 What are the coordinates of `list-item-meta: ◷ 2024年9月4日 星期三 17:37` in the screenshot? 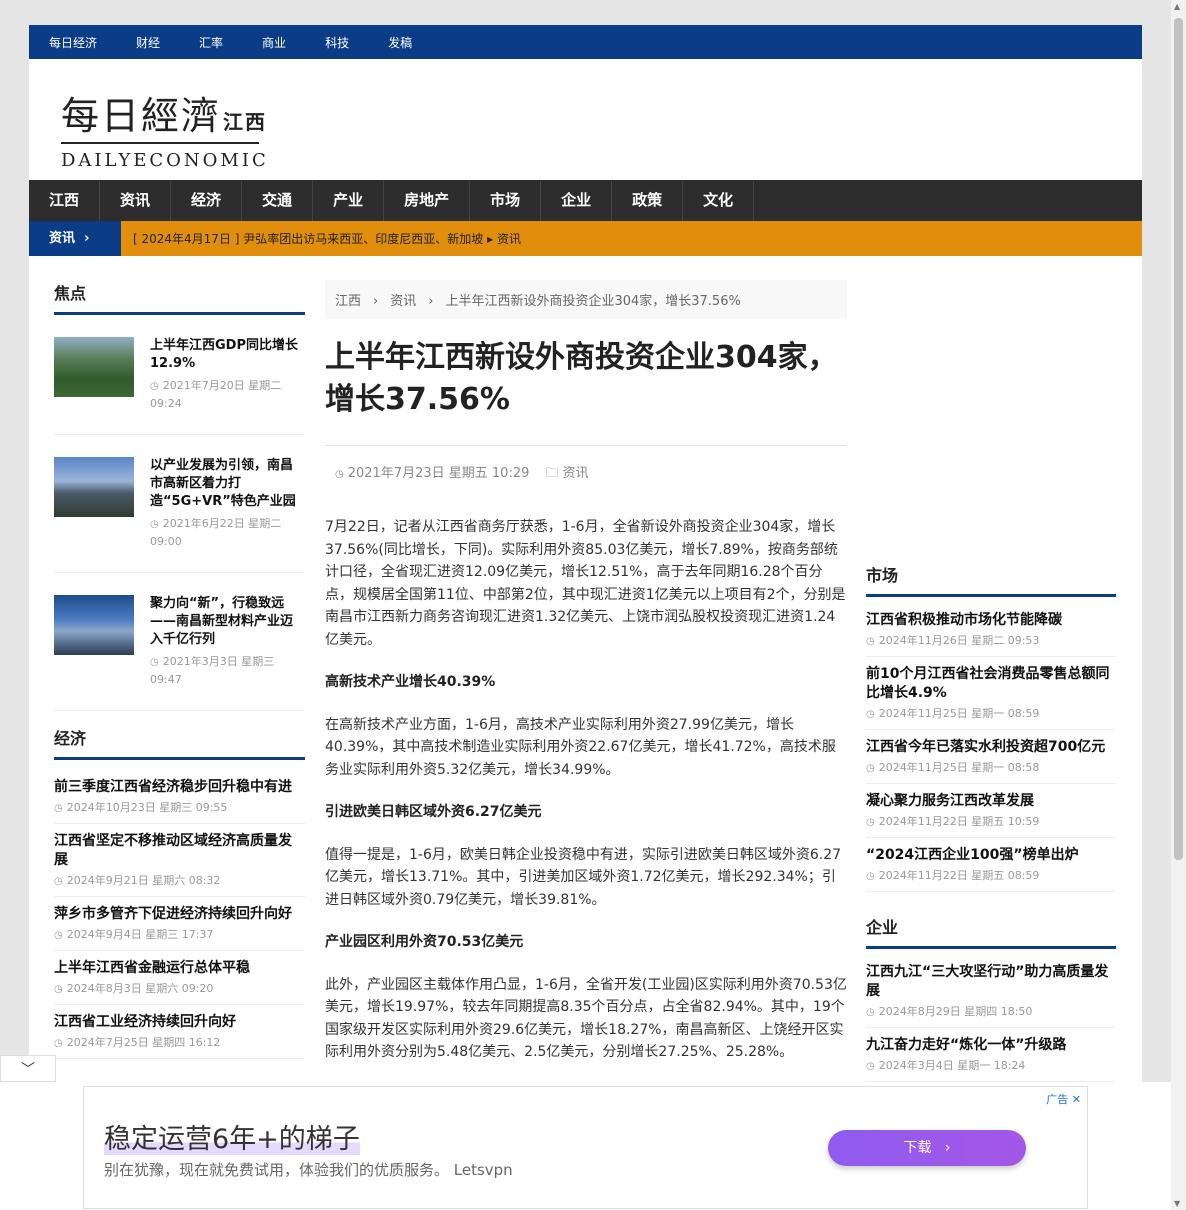 It's located at (179, 935).